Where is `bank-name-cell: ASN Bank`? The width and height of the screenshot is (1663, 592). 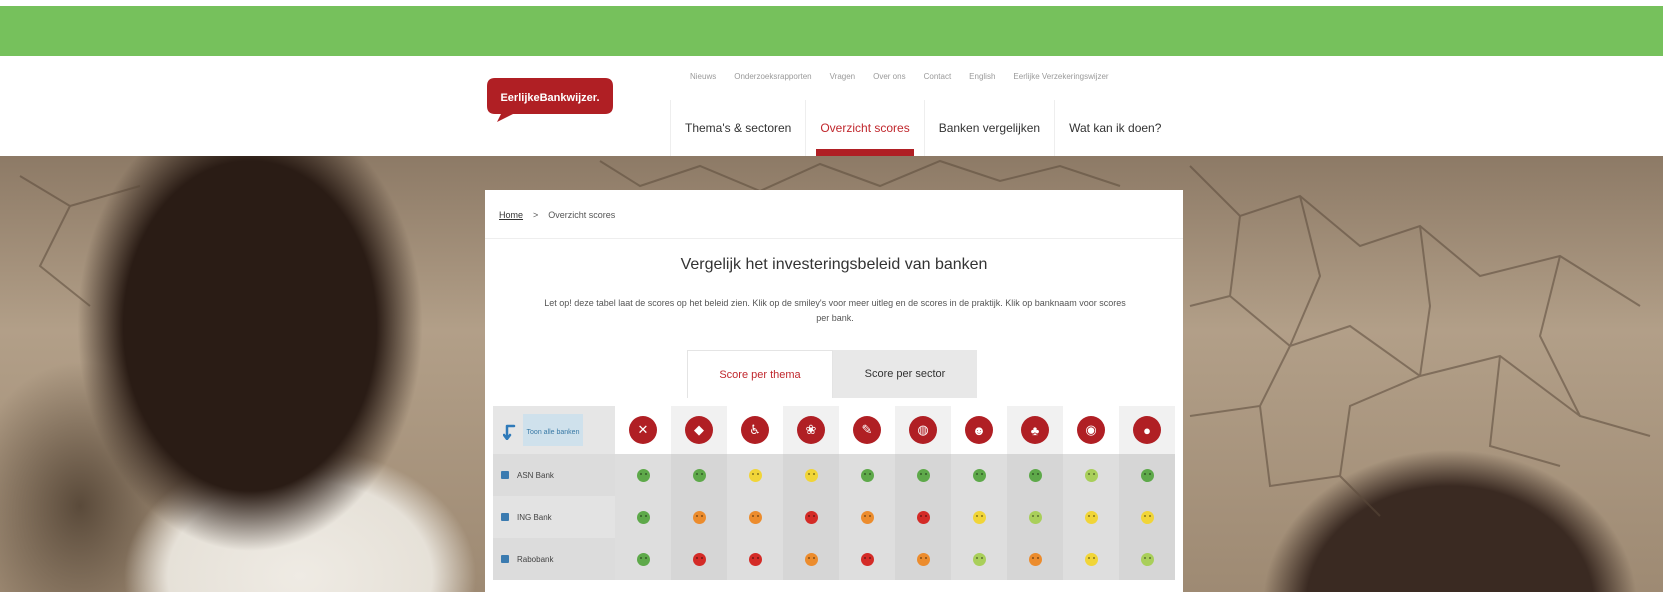 bank-name-cell: ASN Bank is located at coordinates (554, 475).